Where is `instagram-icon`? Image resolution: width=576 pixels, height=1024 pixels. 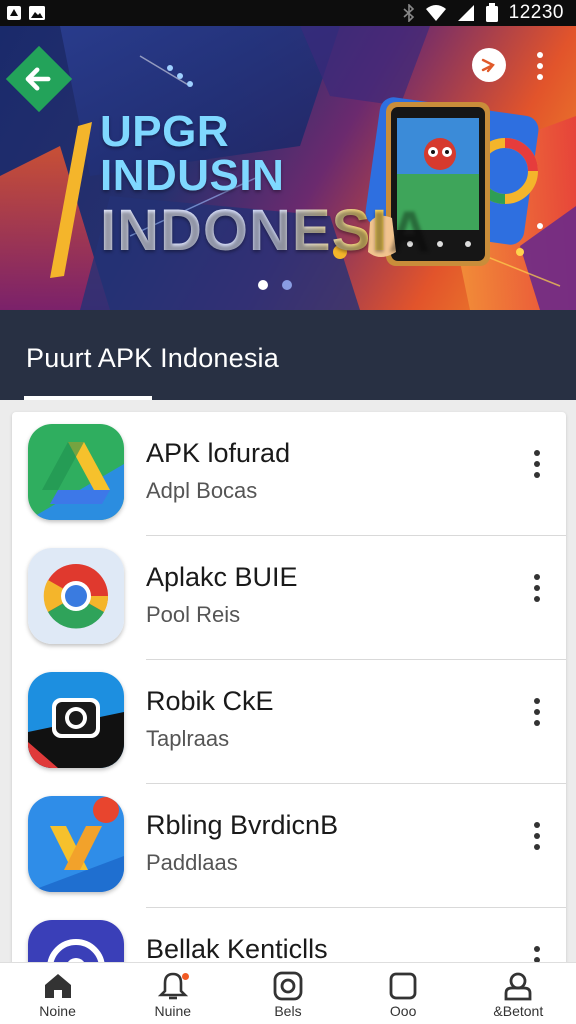 instagram-icon is located at coordinates (288, 986).